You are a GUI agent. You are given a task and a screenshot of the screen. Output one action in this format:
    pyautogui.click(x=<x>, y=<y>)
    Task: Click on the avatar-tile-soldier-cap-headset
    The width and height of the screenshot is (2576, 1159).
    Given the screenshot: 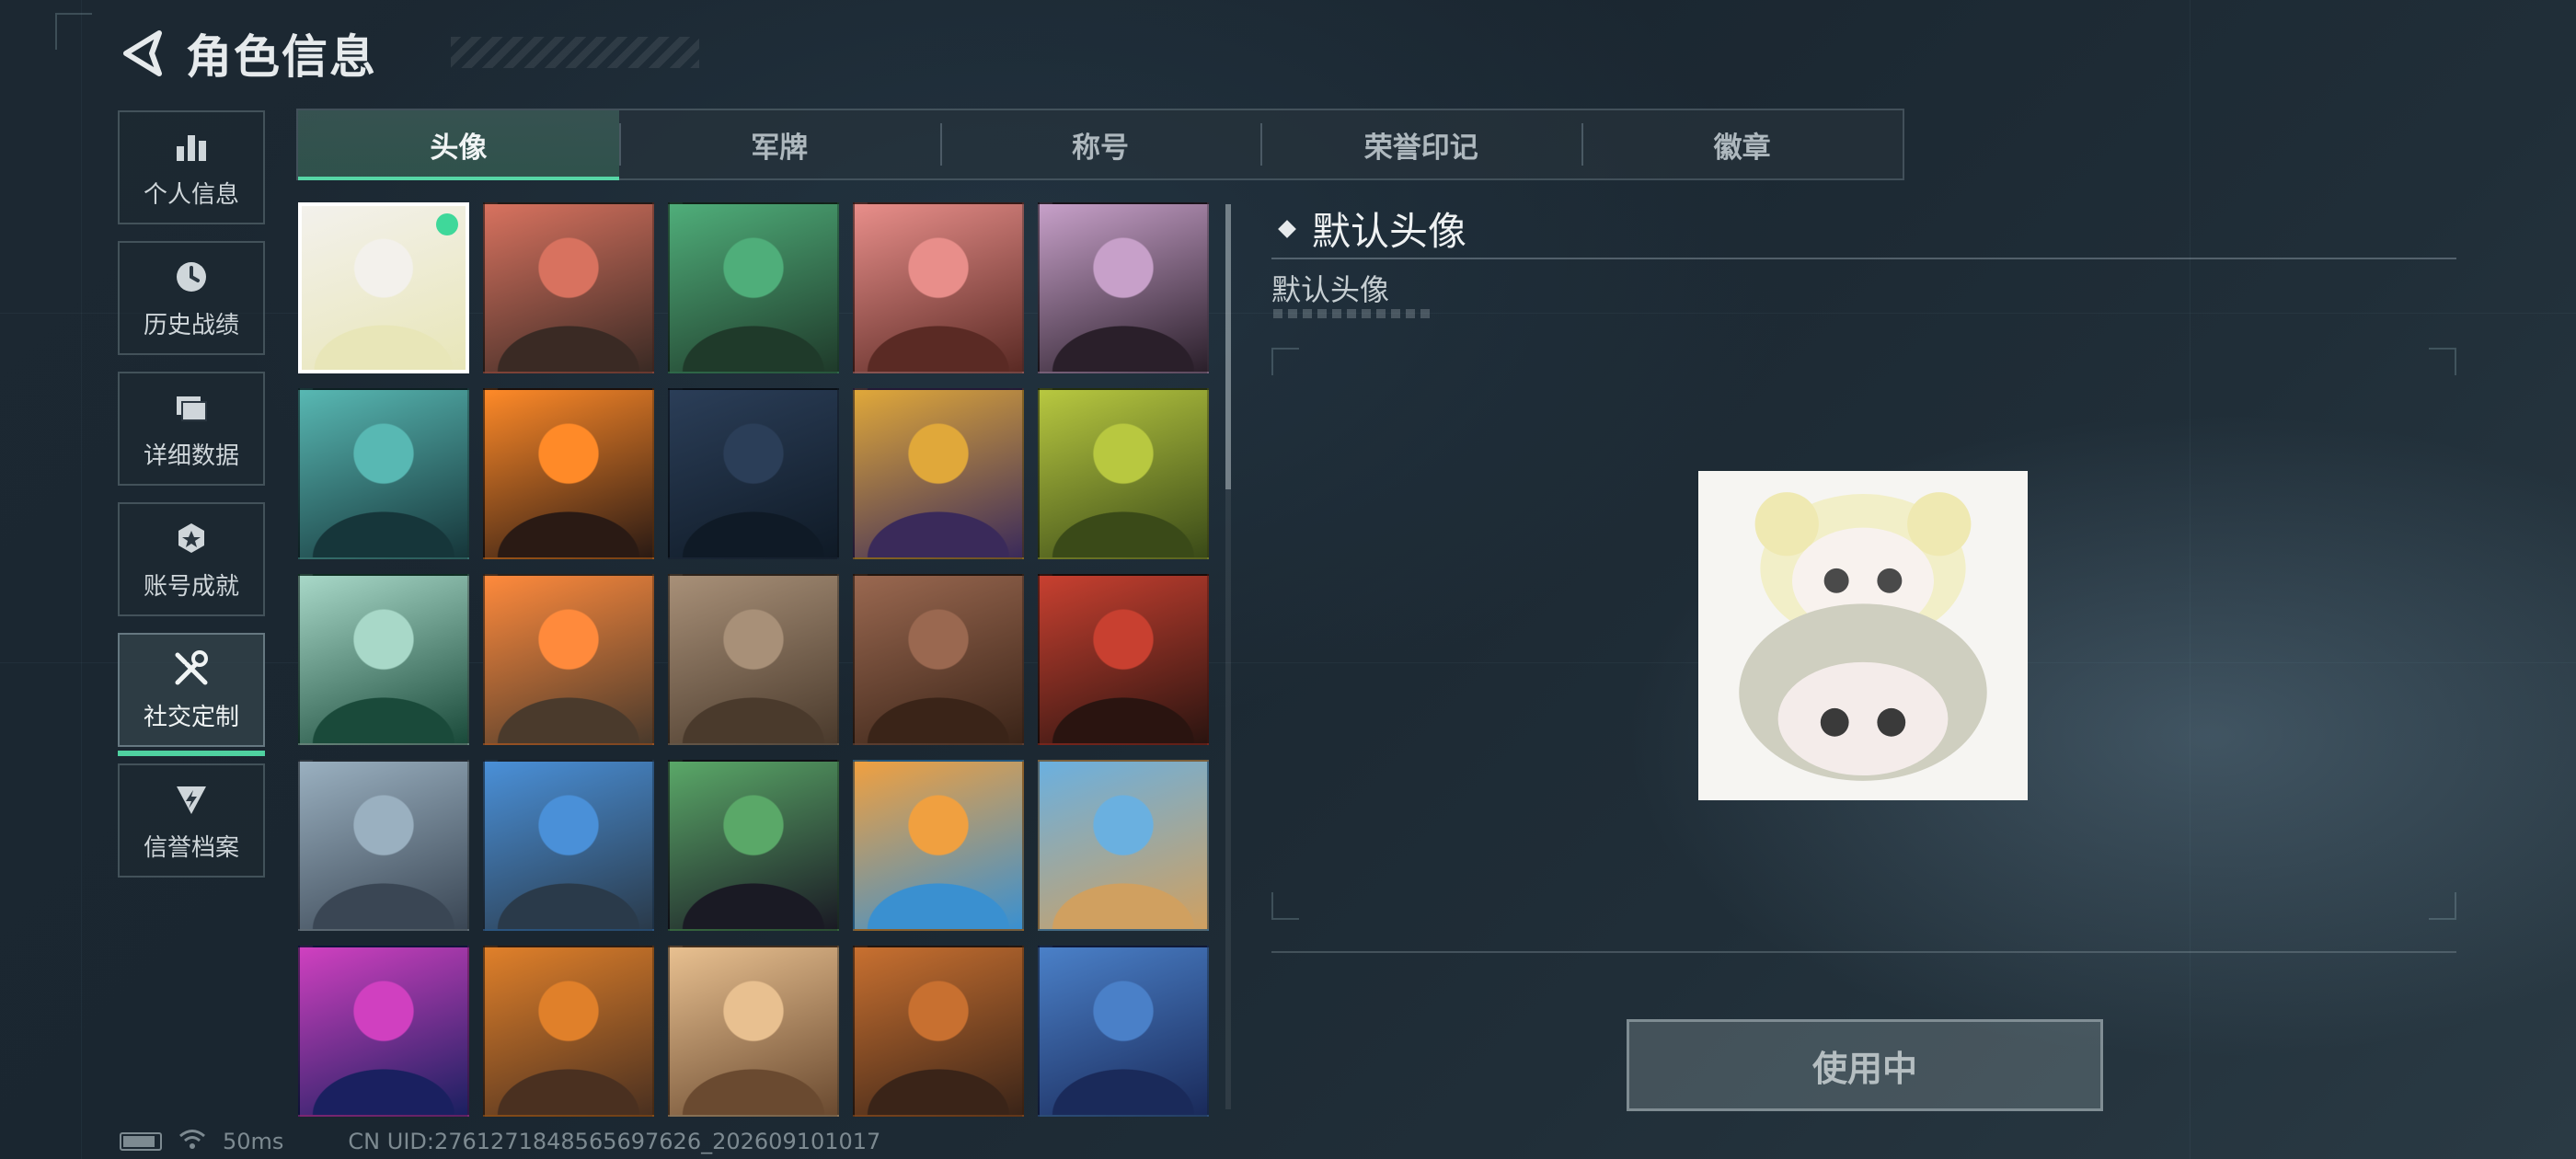 What is the action you would take?
    pyautogui.click(x=568, y=287)
    